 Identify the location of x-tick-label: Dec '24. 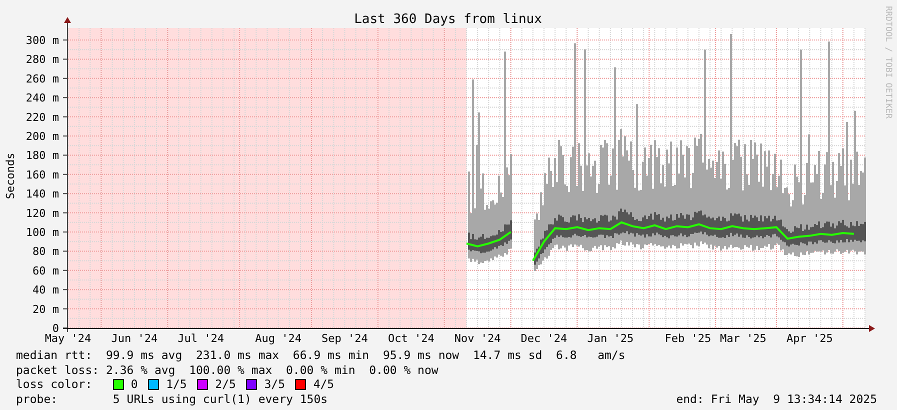
(544, 338).